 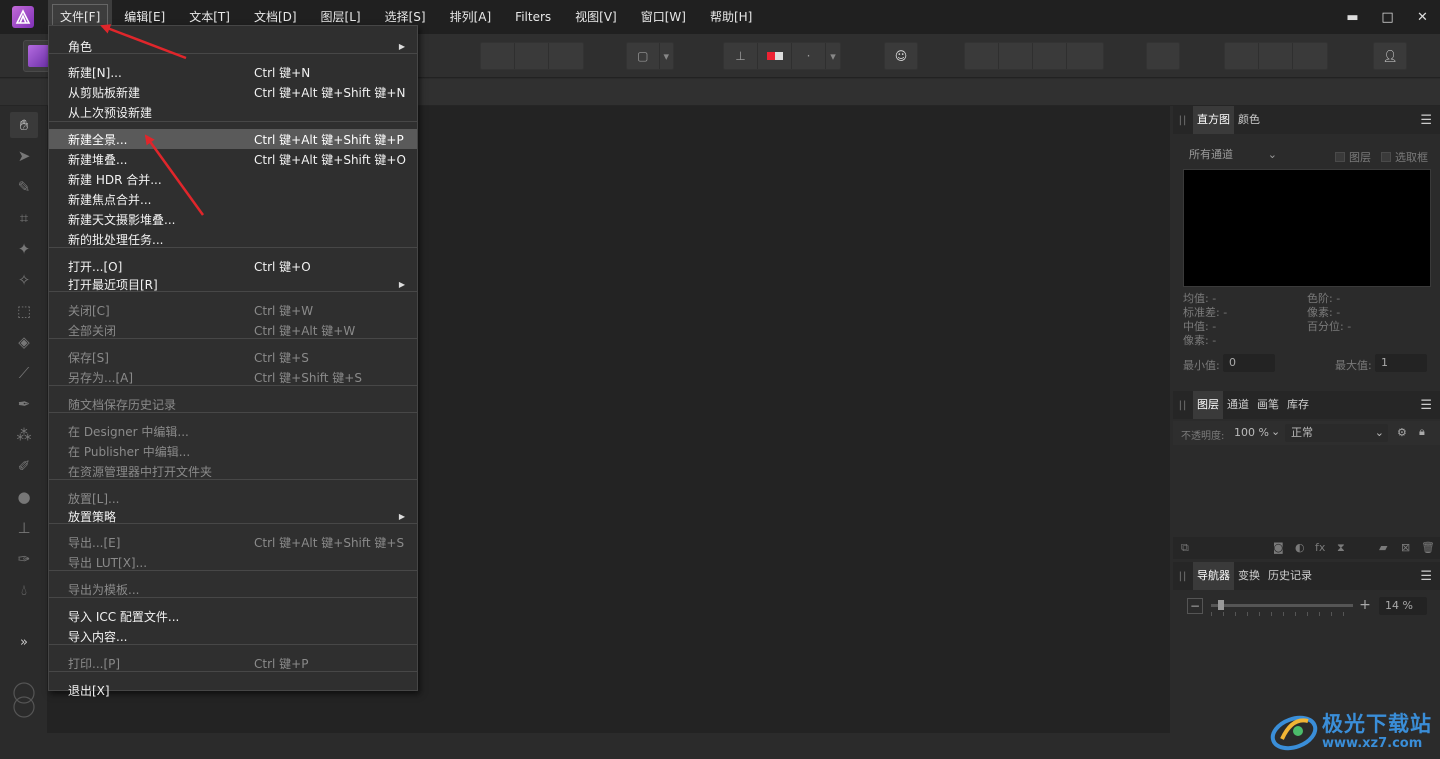 I want to click on layer-checkbox: 图层, so click(x=1353, y=157).